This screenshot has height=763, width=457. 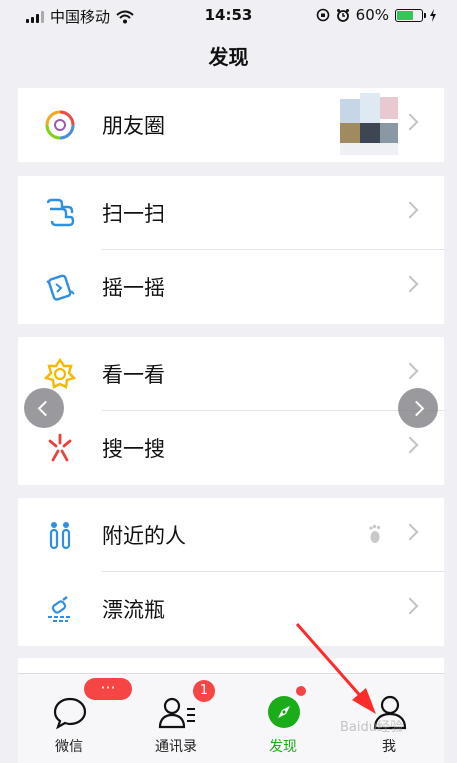 What do you see at coordinates (284, 712) in the screenshot?
I see `compass-icon` at bounding box center [284, 712].